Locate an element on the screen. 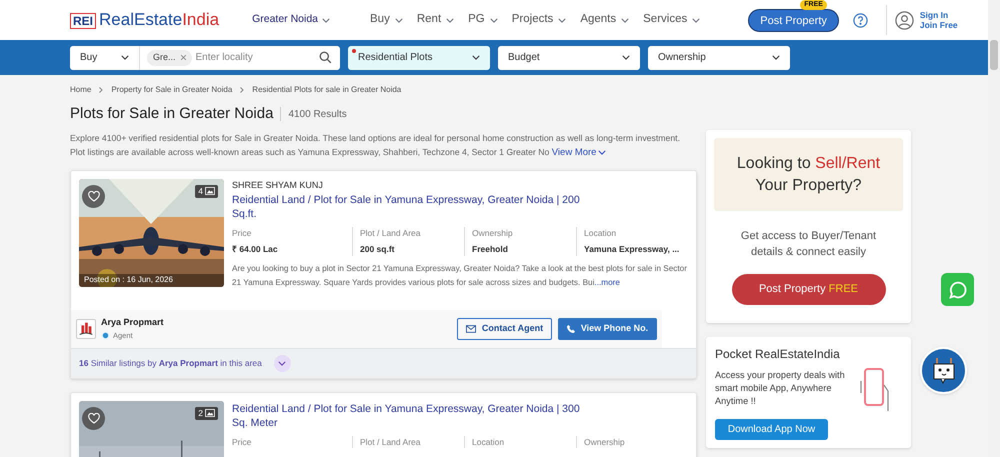 This screenshot has width=1000, height=457. photo-count-badge: 4 is located at coordinates (206, 191).